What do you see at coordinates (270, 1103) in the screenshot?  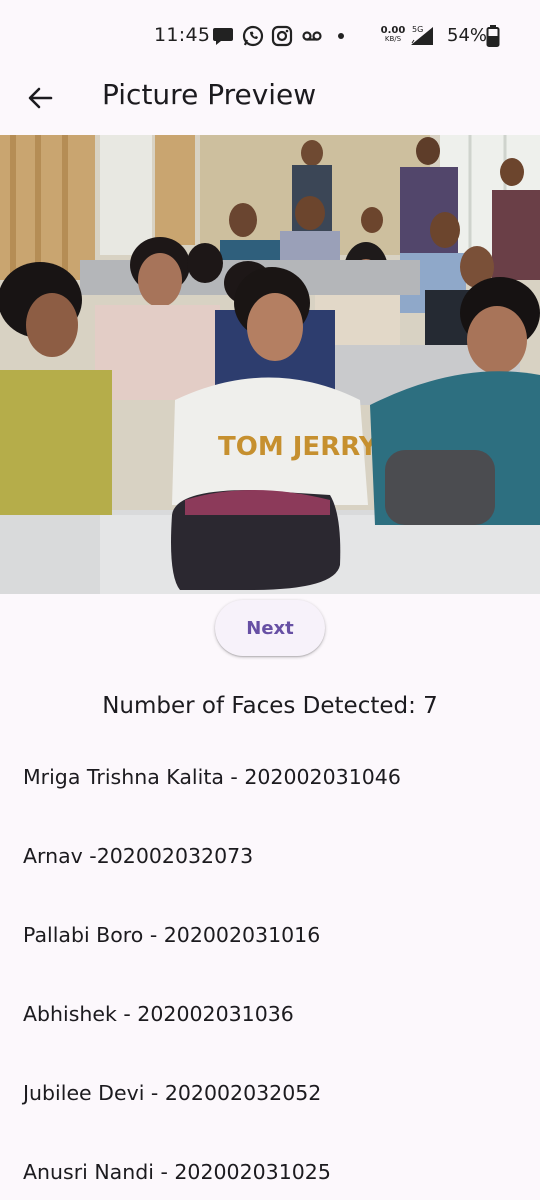 I see `list-item: Jubilee Devi - 202002032052` at bounding box center [270, 1103].